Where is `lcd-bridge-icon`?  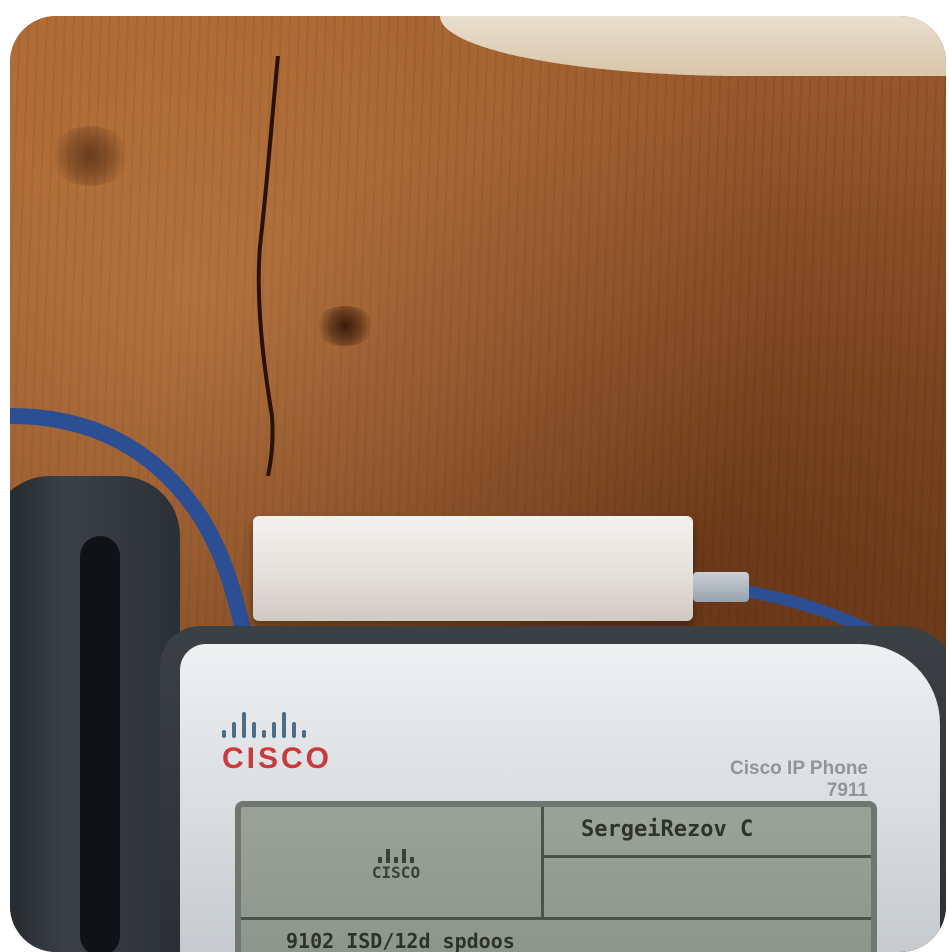 lcd-bridge-icon is located at coordinates (396, 853).